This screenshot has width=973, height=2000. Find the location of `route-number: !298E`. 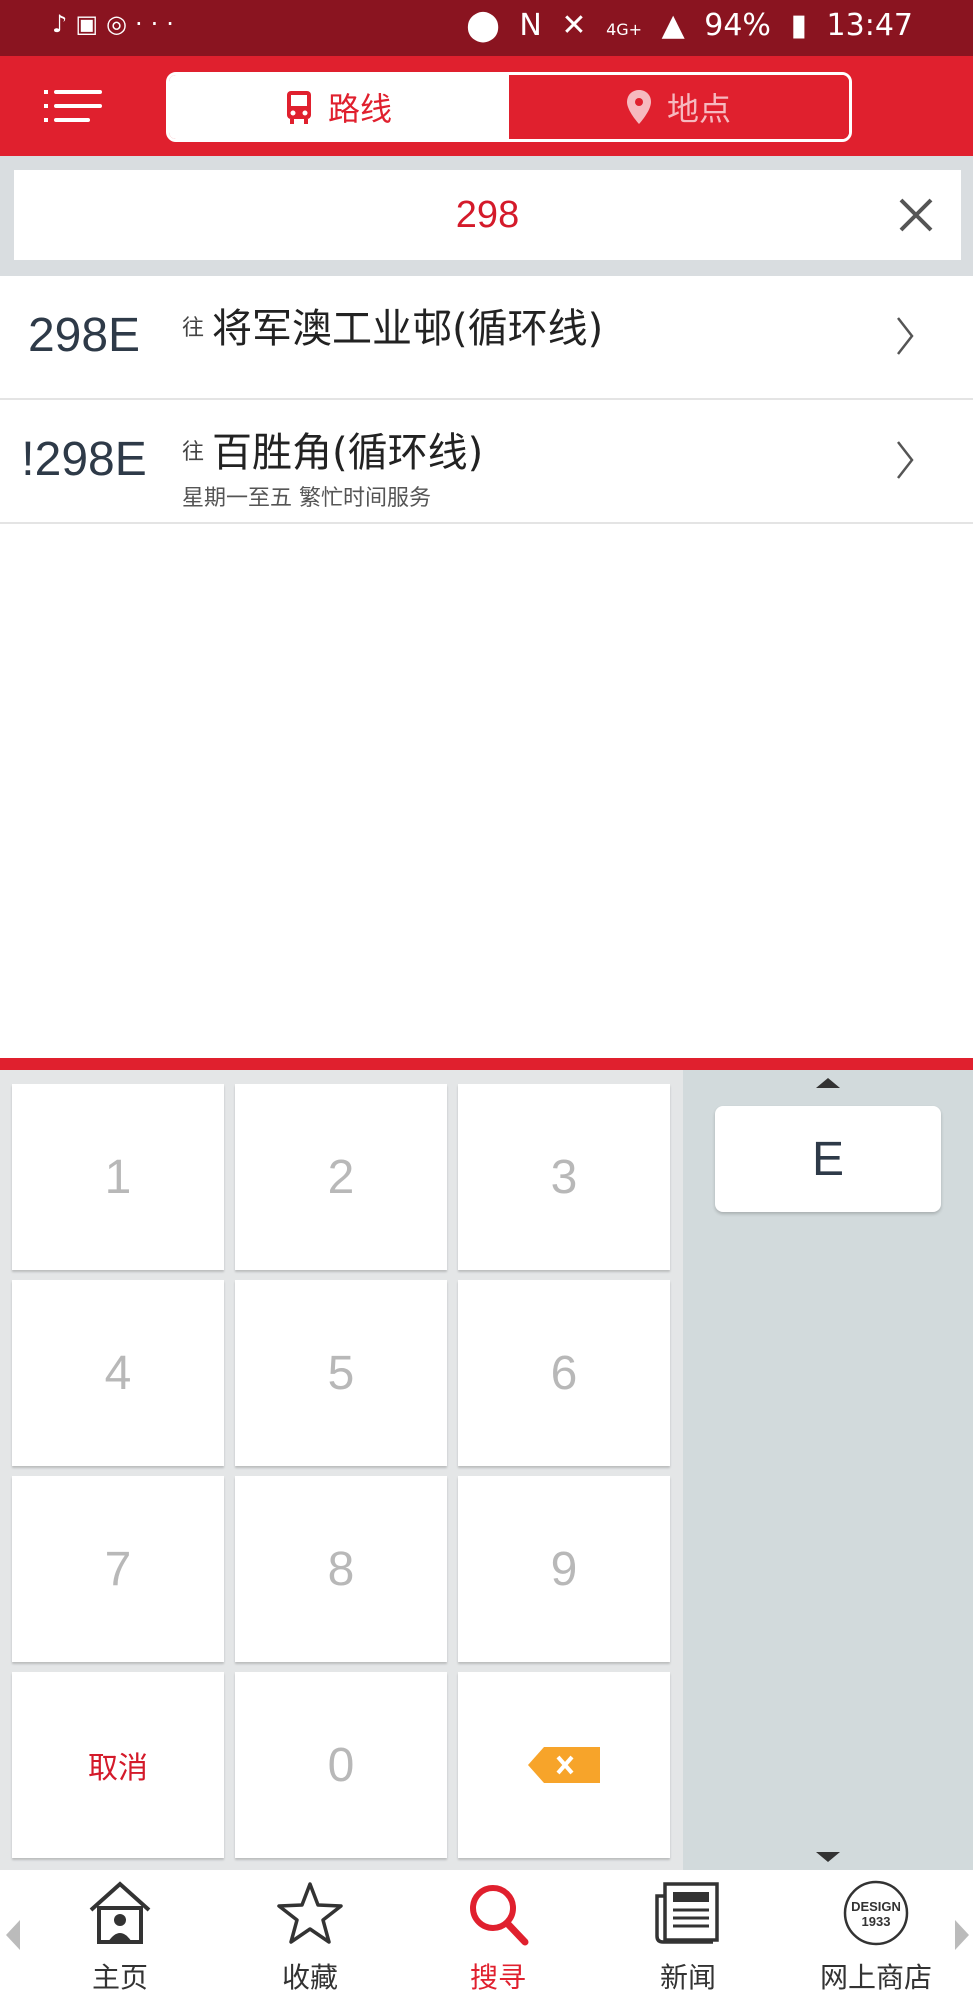

route-number: !298E is located at coordinates (84, 459).